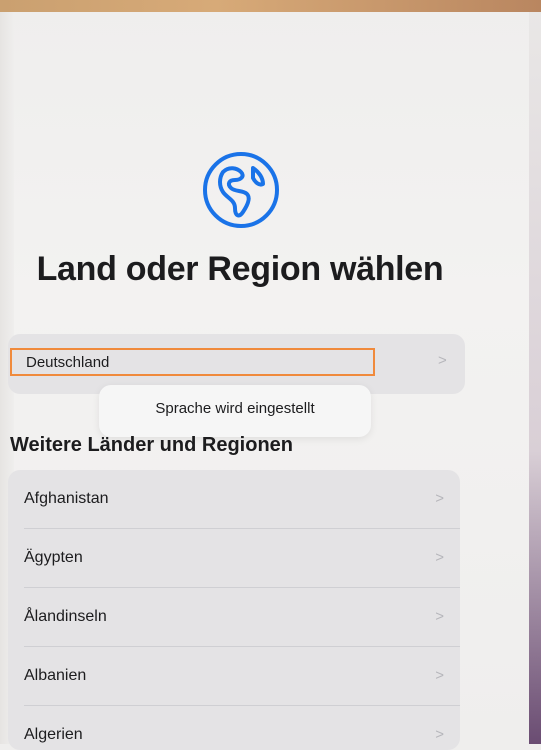 This screenshot has height=750, width=541. I want to click on list-item: Ålandinseln >, so click(234, 617).